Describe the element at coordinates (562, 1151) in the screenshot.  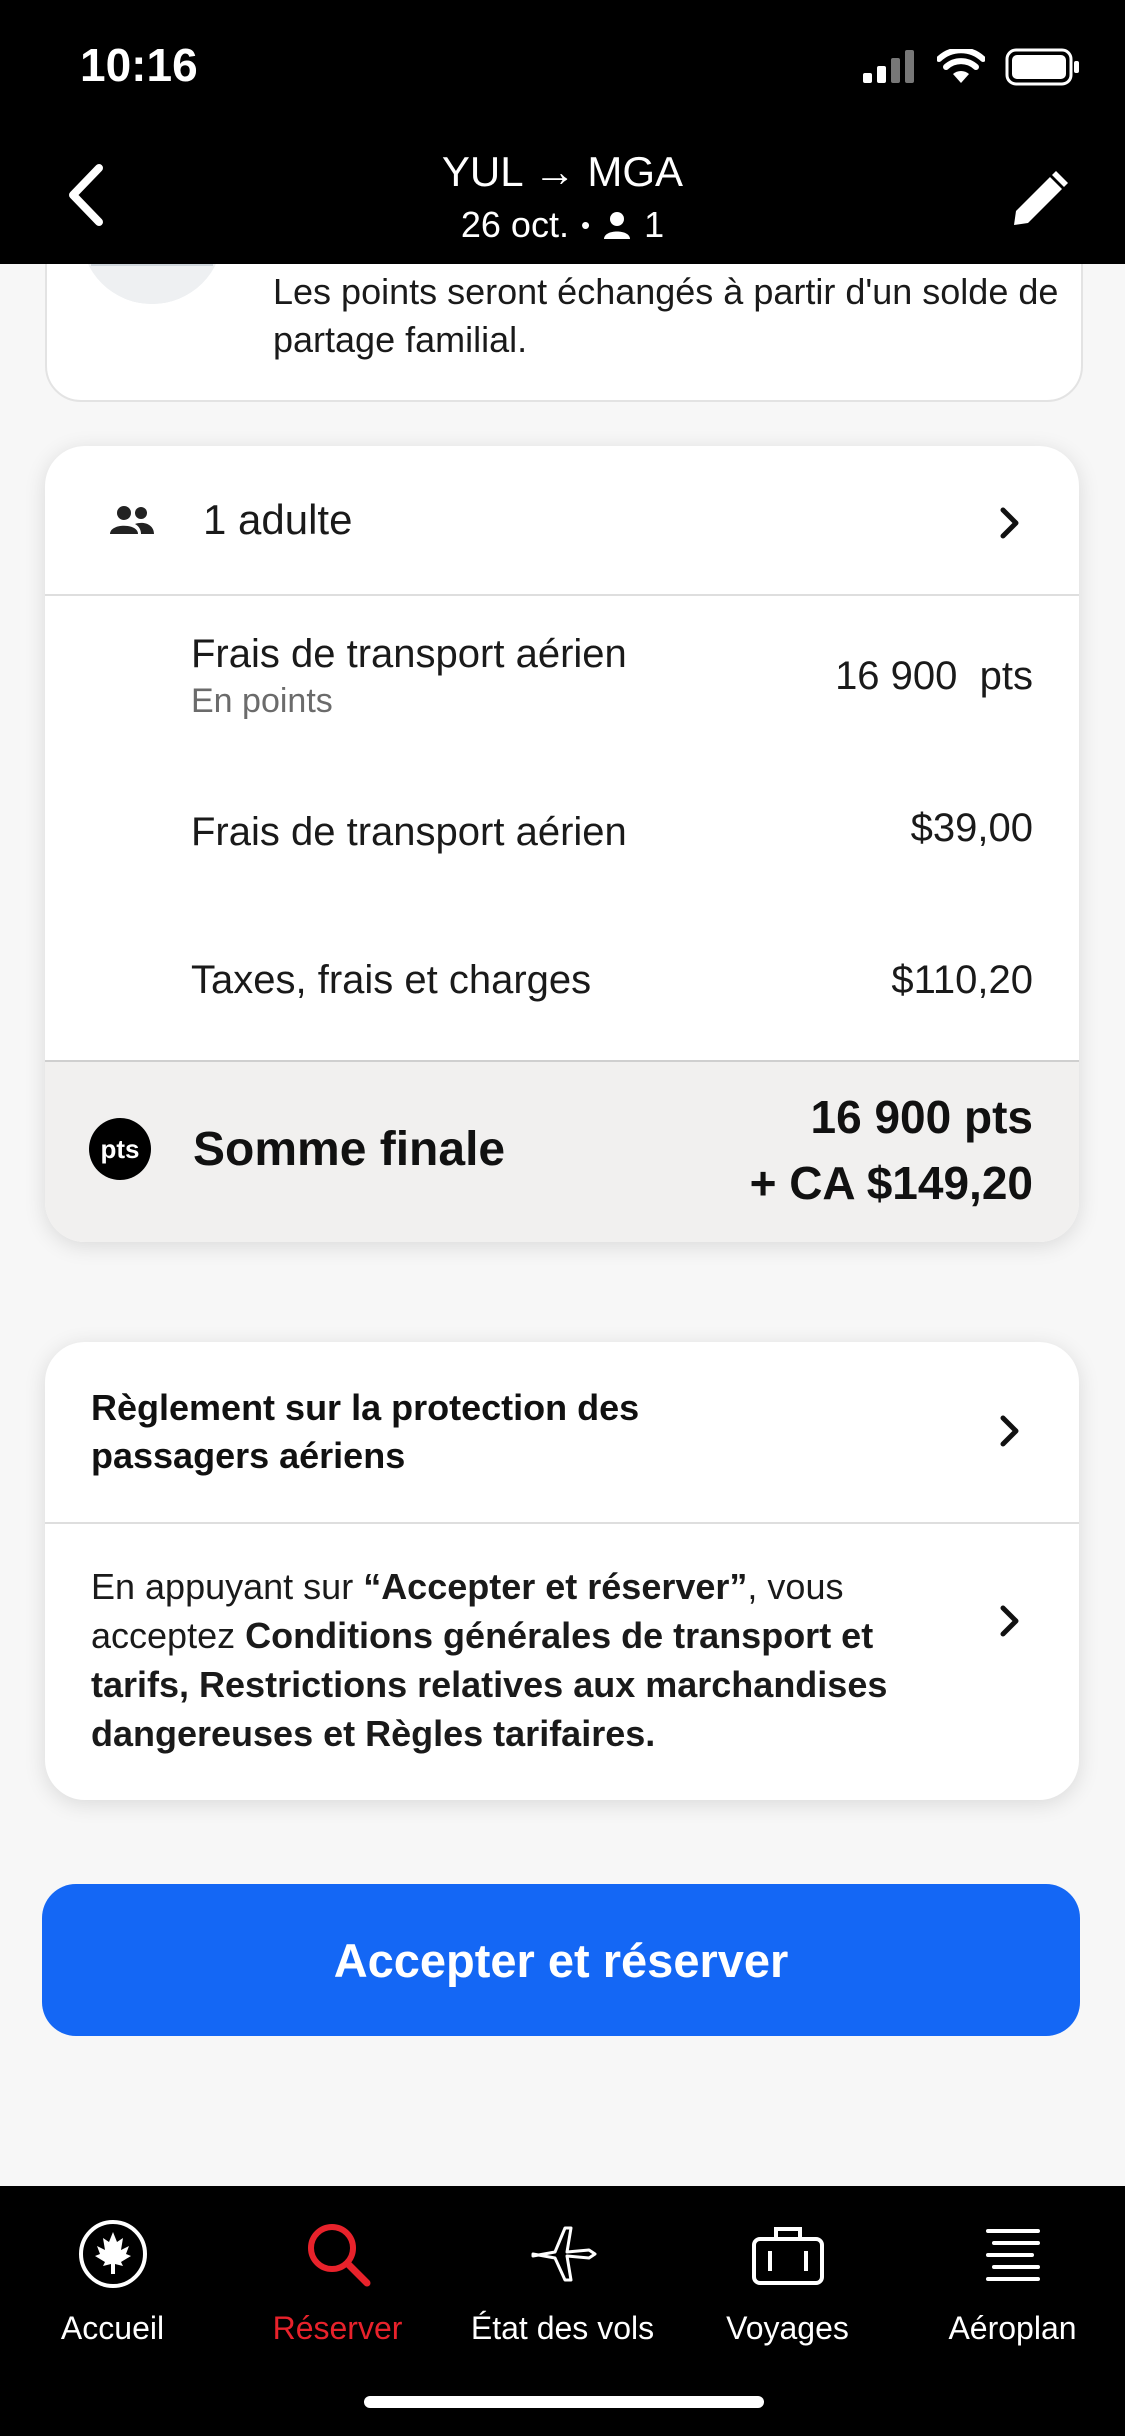
I see `total-section: pts Somme finale 16 900 pts + CA $149,20` at that location.